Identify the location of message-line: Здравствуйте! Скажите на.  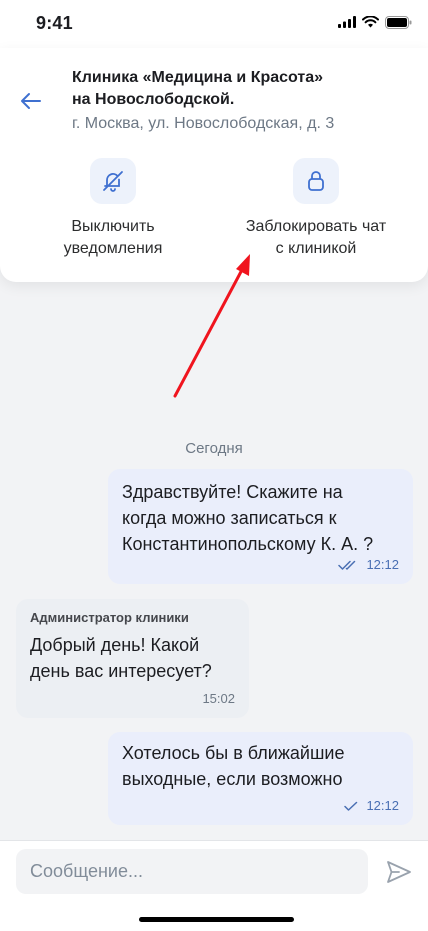
(232, 492).